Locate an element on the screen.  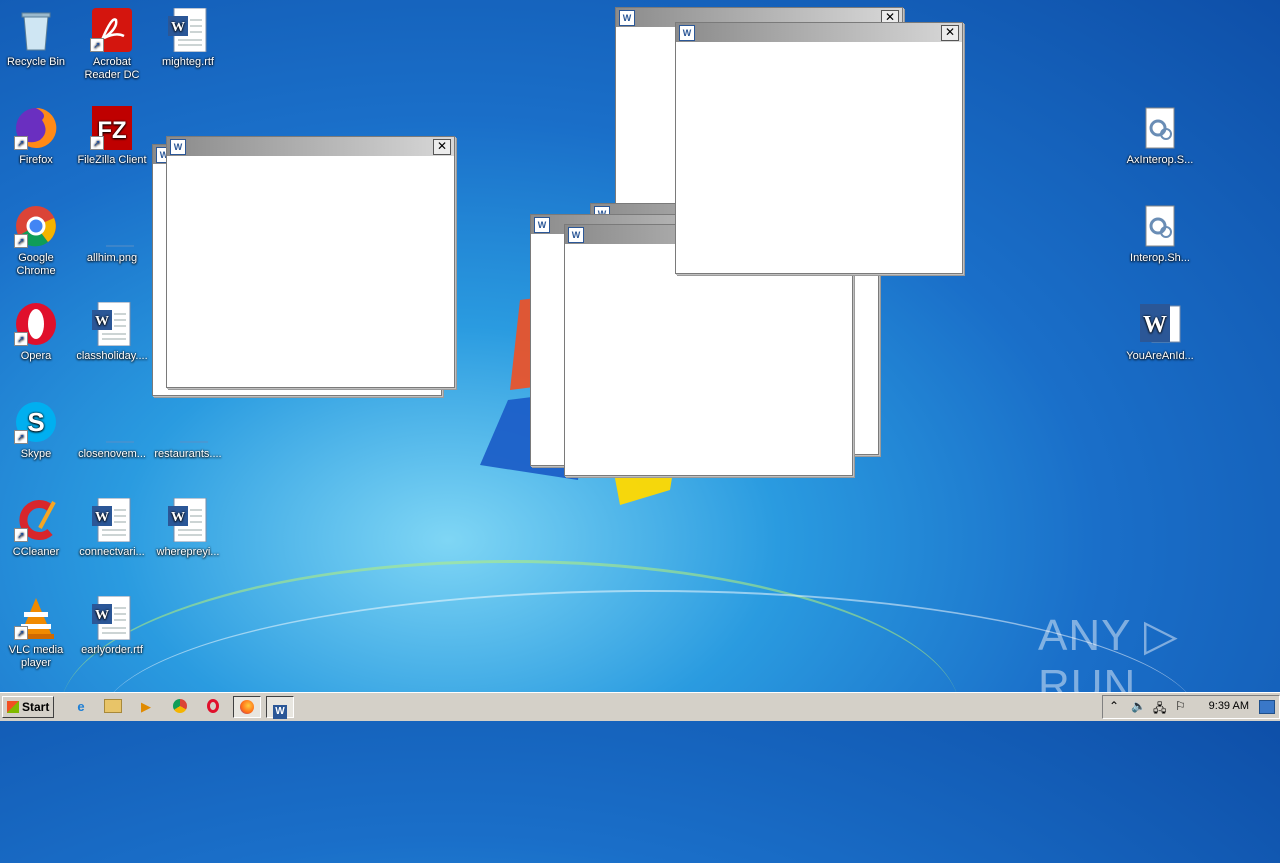
firefox-taskbar-button is located at coordinates (247, 707).